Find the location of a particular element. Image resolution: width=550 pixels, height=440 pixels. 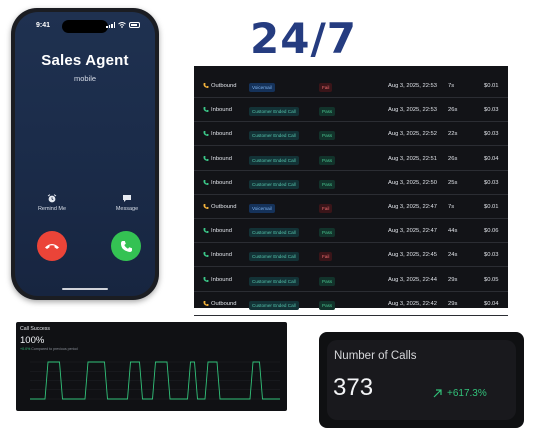

call-timestamp: Aug 3, 2025, 22:51 is located at coordinates (412, 158).